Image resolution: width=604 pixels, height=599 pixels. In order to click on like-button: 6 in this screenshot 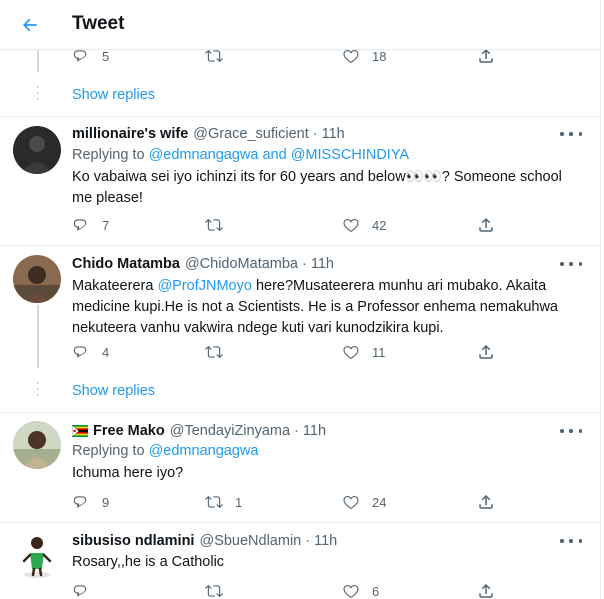, I will do `click(360, 590)`.